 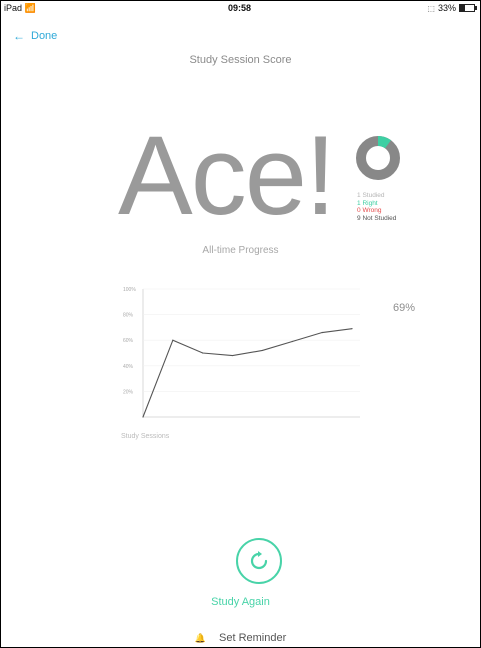 What do you see at coordinates (404, 308) in the screenshot?
I see `current-percent: 69%` at bounding box center [404, 308].